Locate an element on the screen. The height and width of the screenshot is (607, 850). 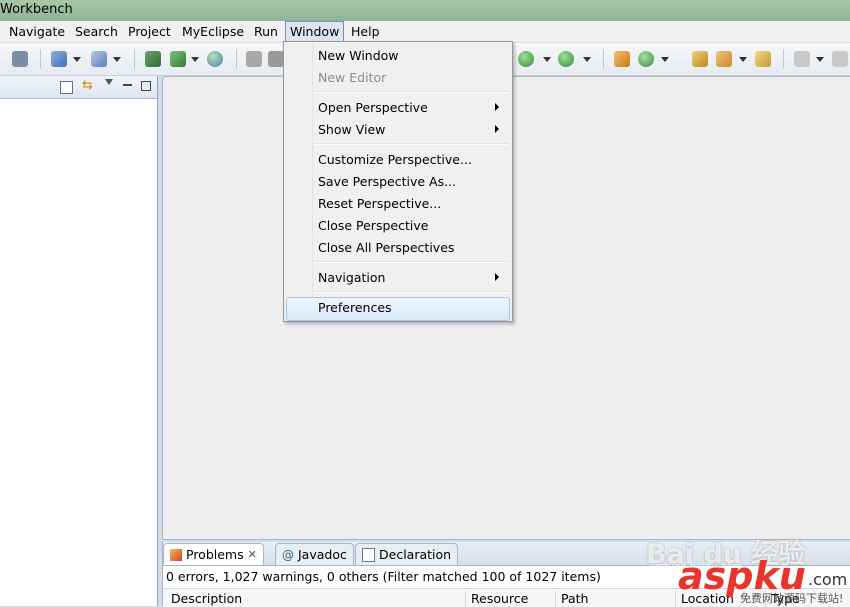
debug-icon is located at coordinates (566, 59).